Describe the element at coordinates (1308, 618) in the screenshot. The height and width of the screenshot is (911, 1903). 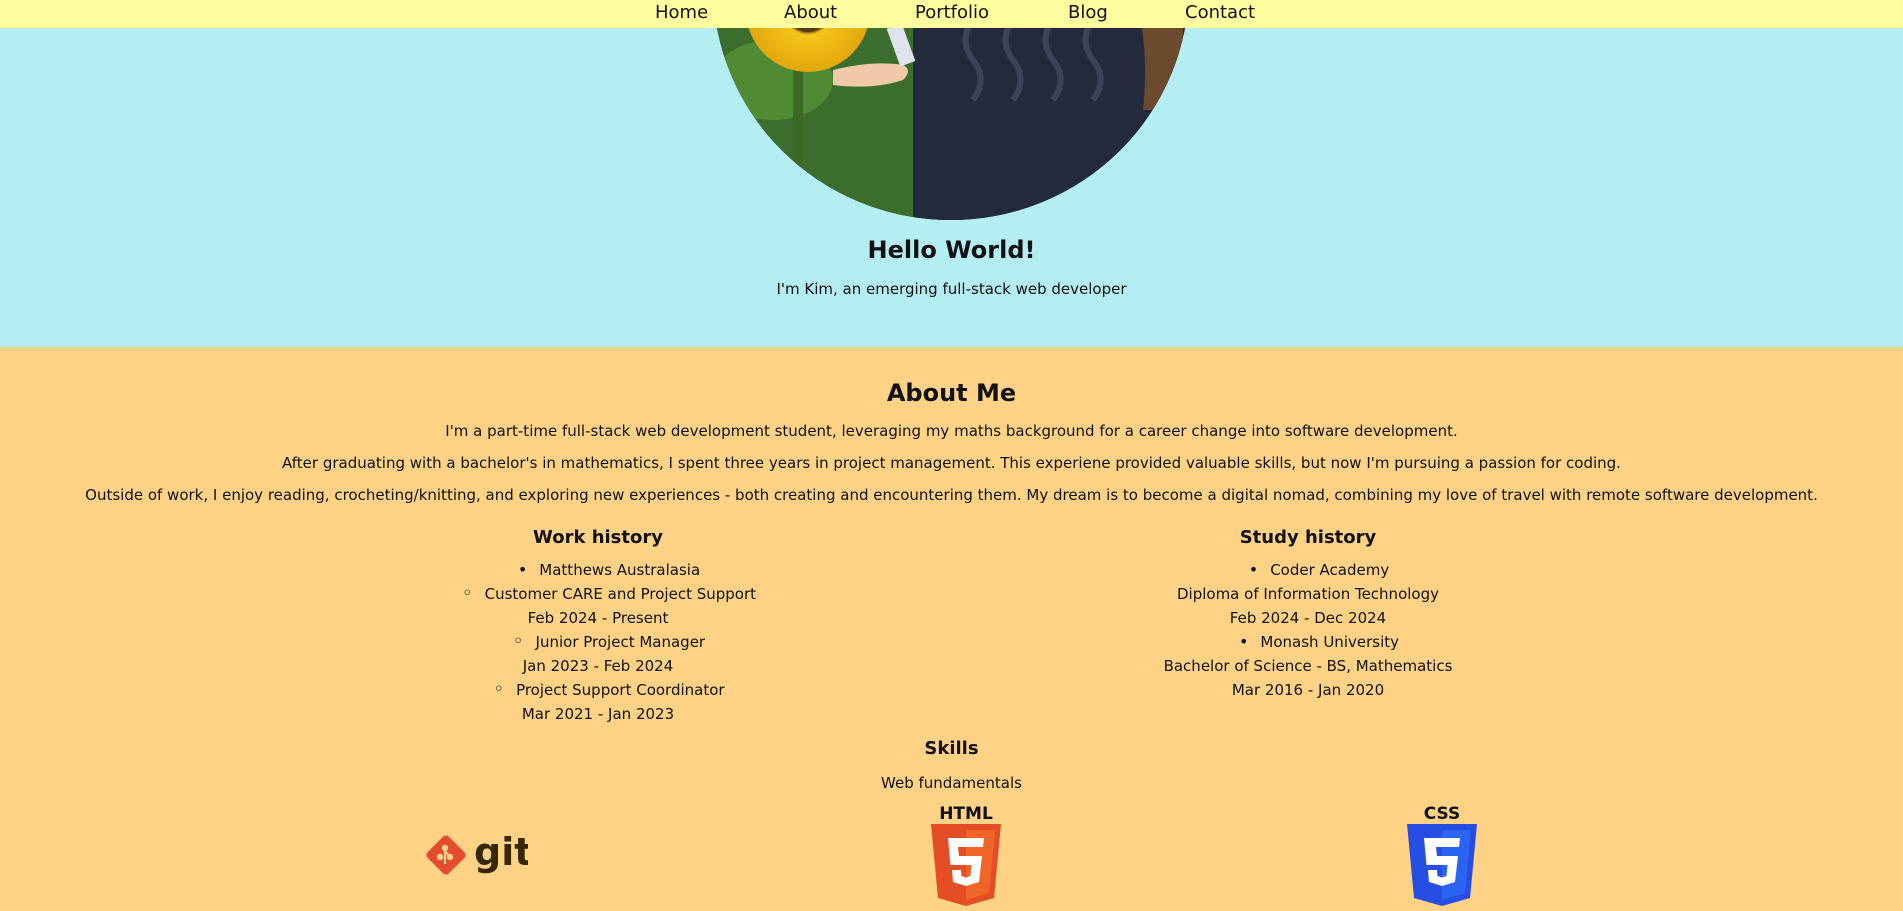
I see `study-dates: Feb 2024 - Dec 2024` at that location.